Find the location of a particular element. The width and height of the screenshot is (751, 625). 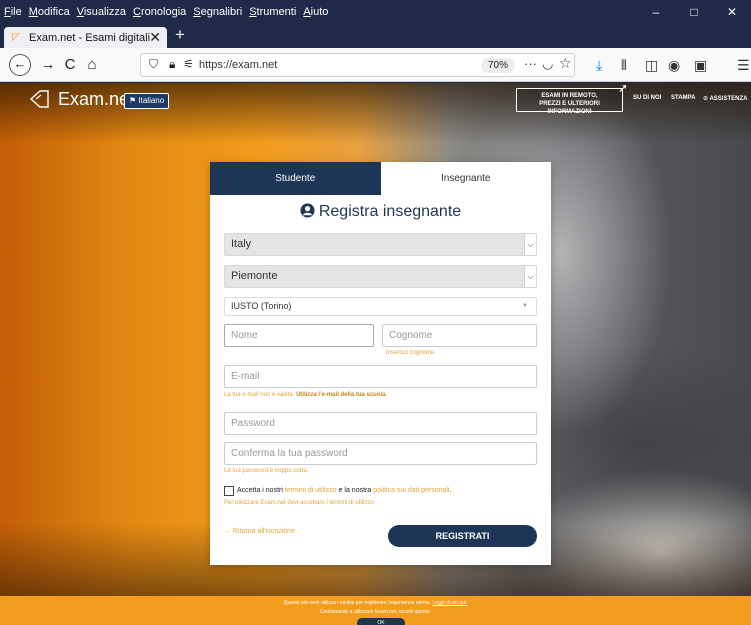

tracking-shield-icon: ⛉ is located at coordinates (153, 64).